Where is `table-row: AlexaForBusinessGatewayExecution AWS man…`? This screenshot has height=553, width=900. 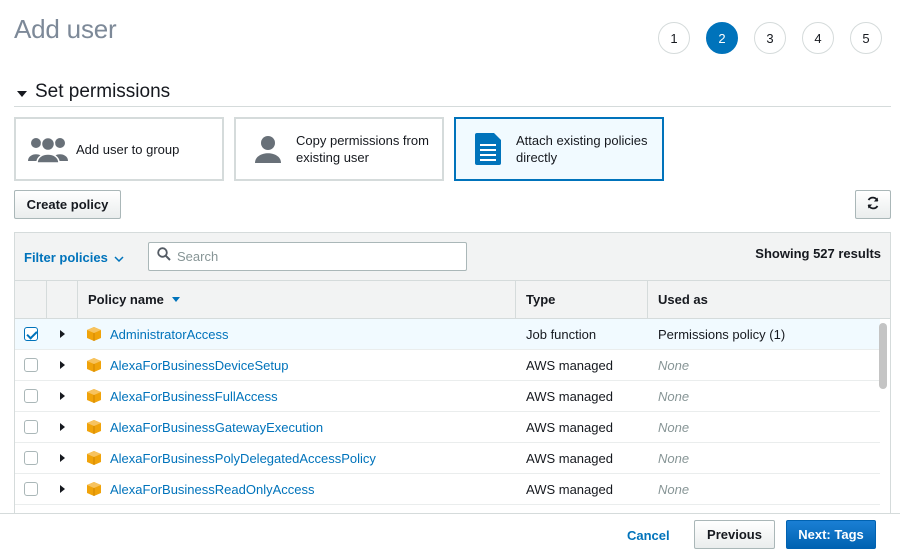
table-row: AlexaForBusinessGatewayExecution AWS man… is located at coordinates (447, 427).